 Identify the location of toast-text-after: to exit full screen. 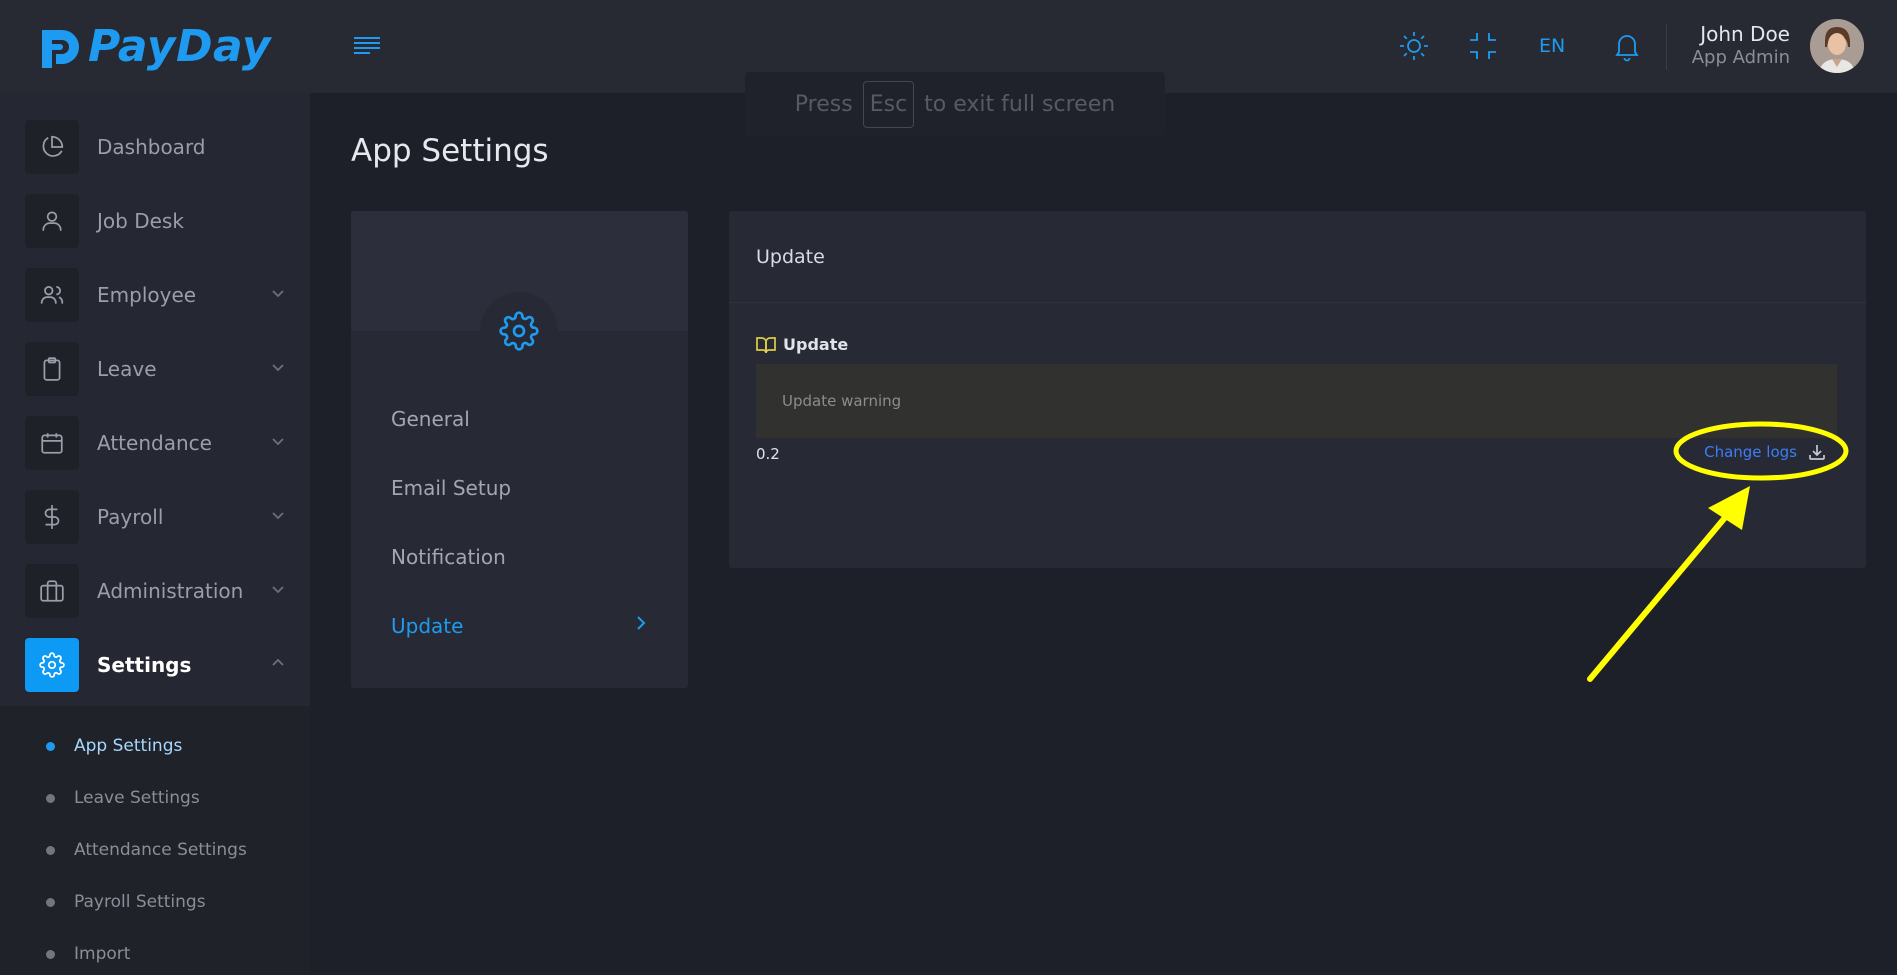
(1020, 104).